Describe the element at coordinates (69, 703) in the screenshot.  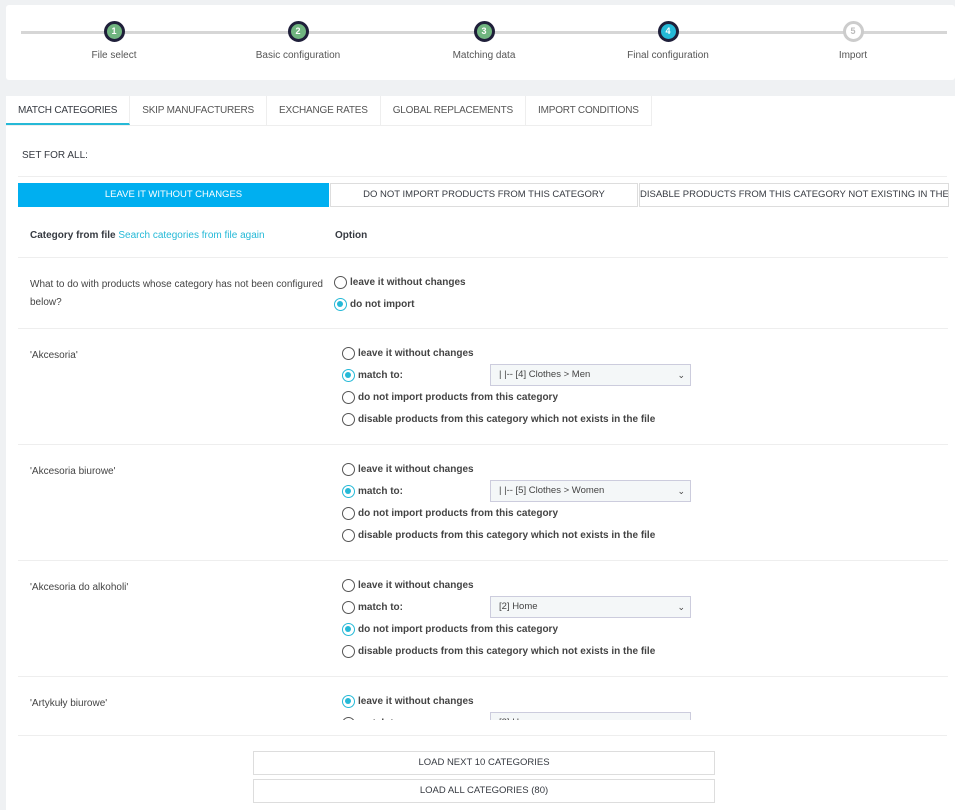
I see `category-name: 'Artykuły biurowe'` at that location.